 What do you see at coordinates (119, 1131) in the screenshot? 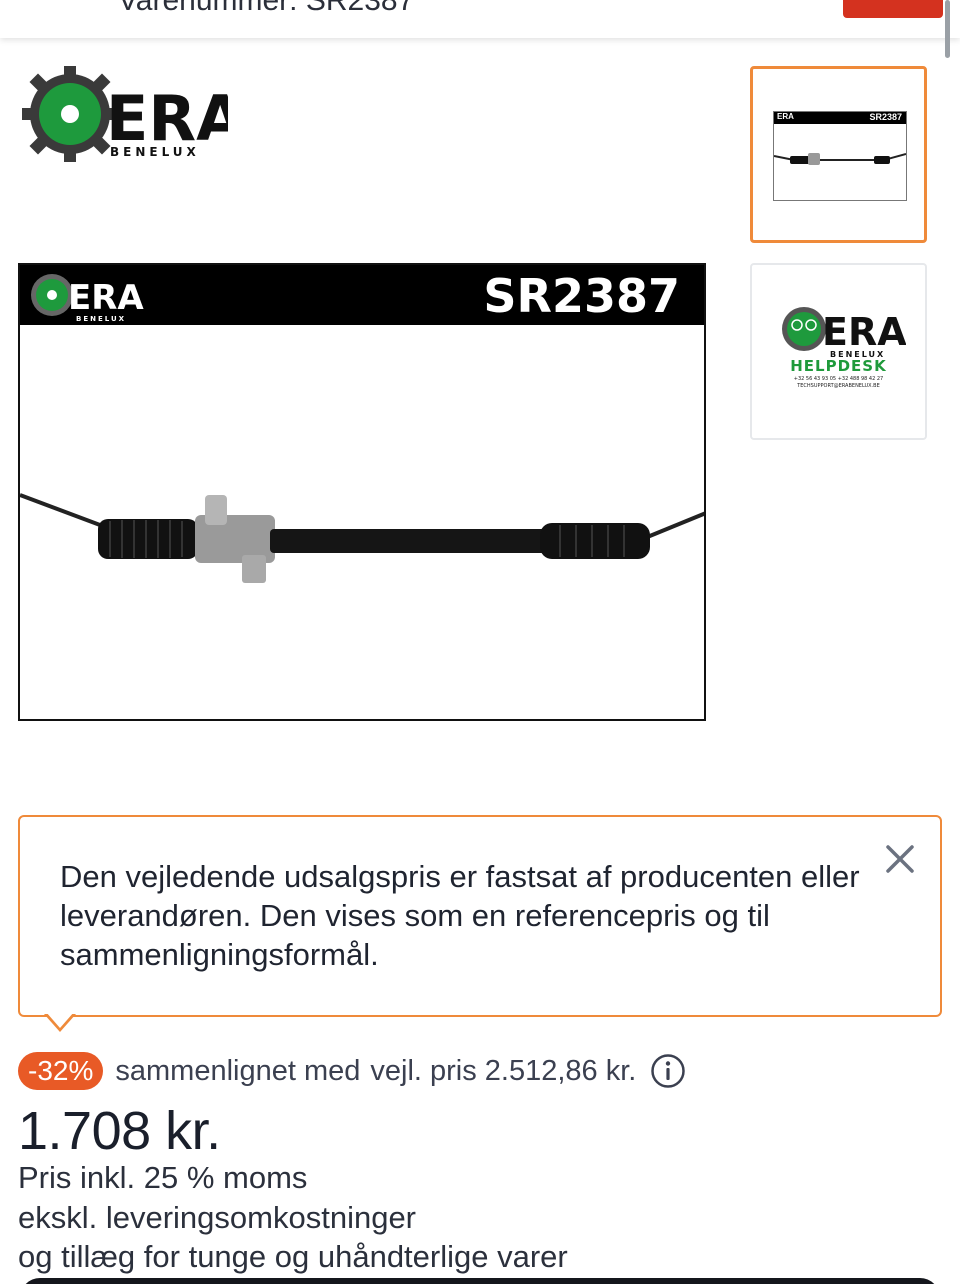
I see `product-price: 1.708 kr.` at bounding box center [119, 1131].